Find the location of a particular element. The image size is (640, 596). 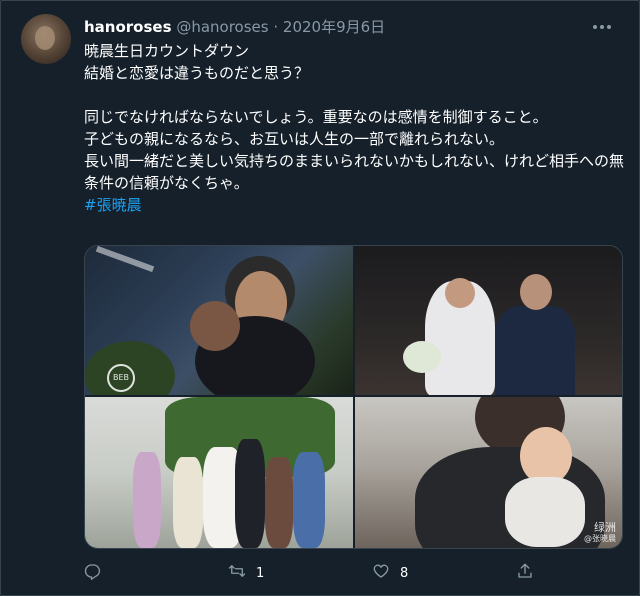

tweet-header: hanoroses @hanoroses · 2020年9月6日 is located at coordinates (234, 26).